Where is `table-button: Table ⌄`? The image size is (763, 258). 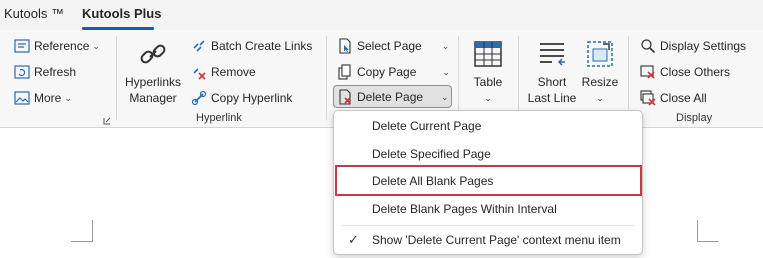 table-button: Table ⌄ is located at coordinates (488, 71).